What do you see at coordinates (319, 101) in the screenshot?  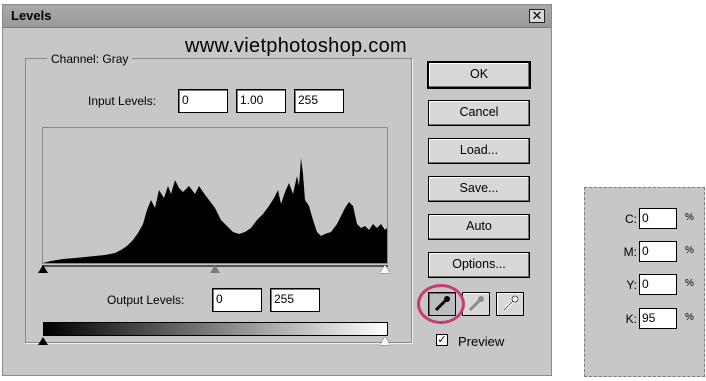 I see `input-white-field: 255` at bounding box center [319, 101].